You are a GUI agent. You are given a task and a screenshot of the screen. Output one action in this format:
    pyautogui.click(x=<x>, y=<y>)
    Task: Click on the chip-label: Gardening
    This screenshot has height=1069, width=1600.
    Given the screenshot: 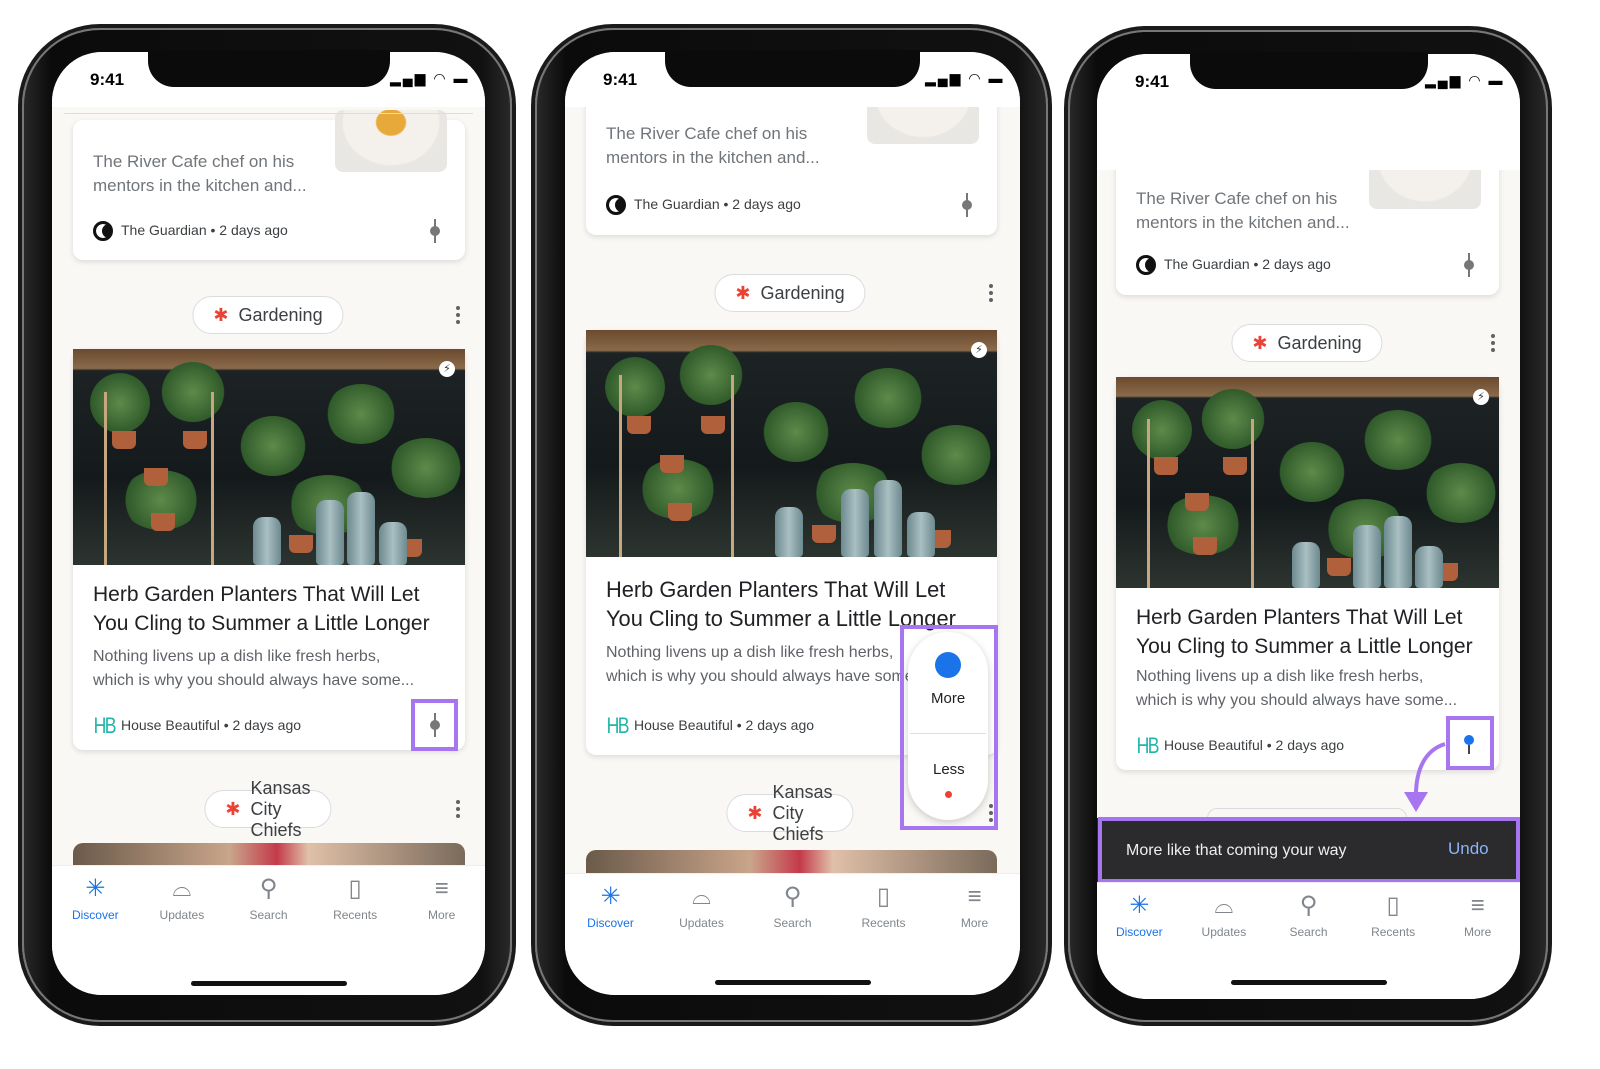 What is the action you would take?
    pyautogui.click(x=802, y=292)
    